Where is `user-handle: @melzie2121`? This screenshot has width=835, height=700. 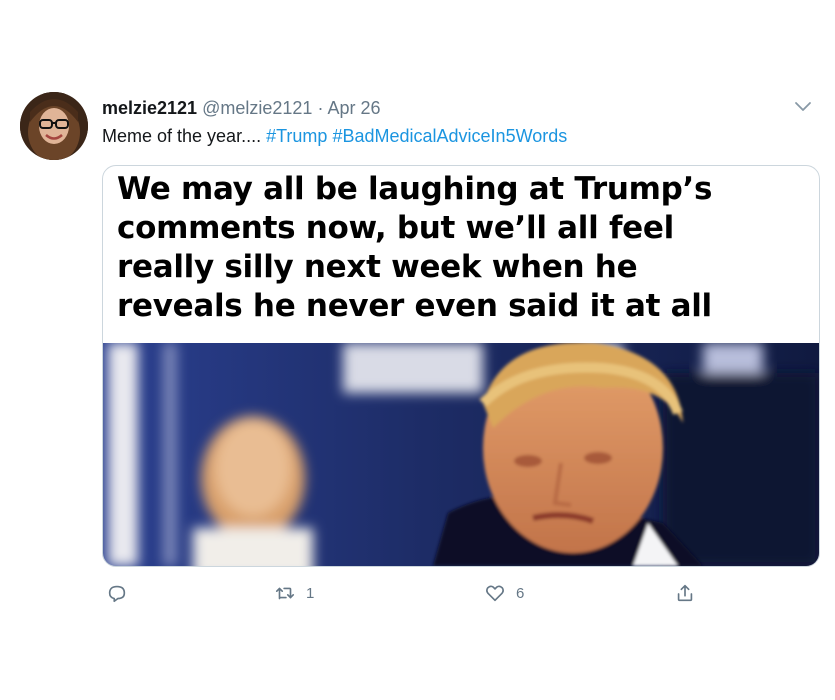 user-handle: @melzie2121 is located at coordinates (257, 108).